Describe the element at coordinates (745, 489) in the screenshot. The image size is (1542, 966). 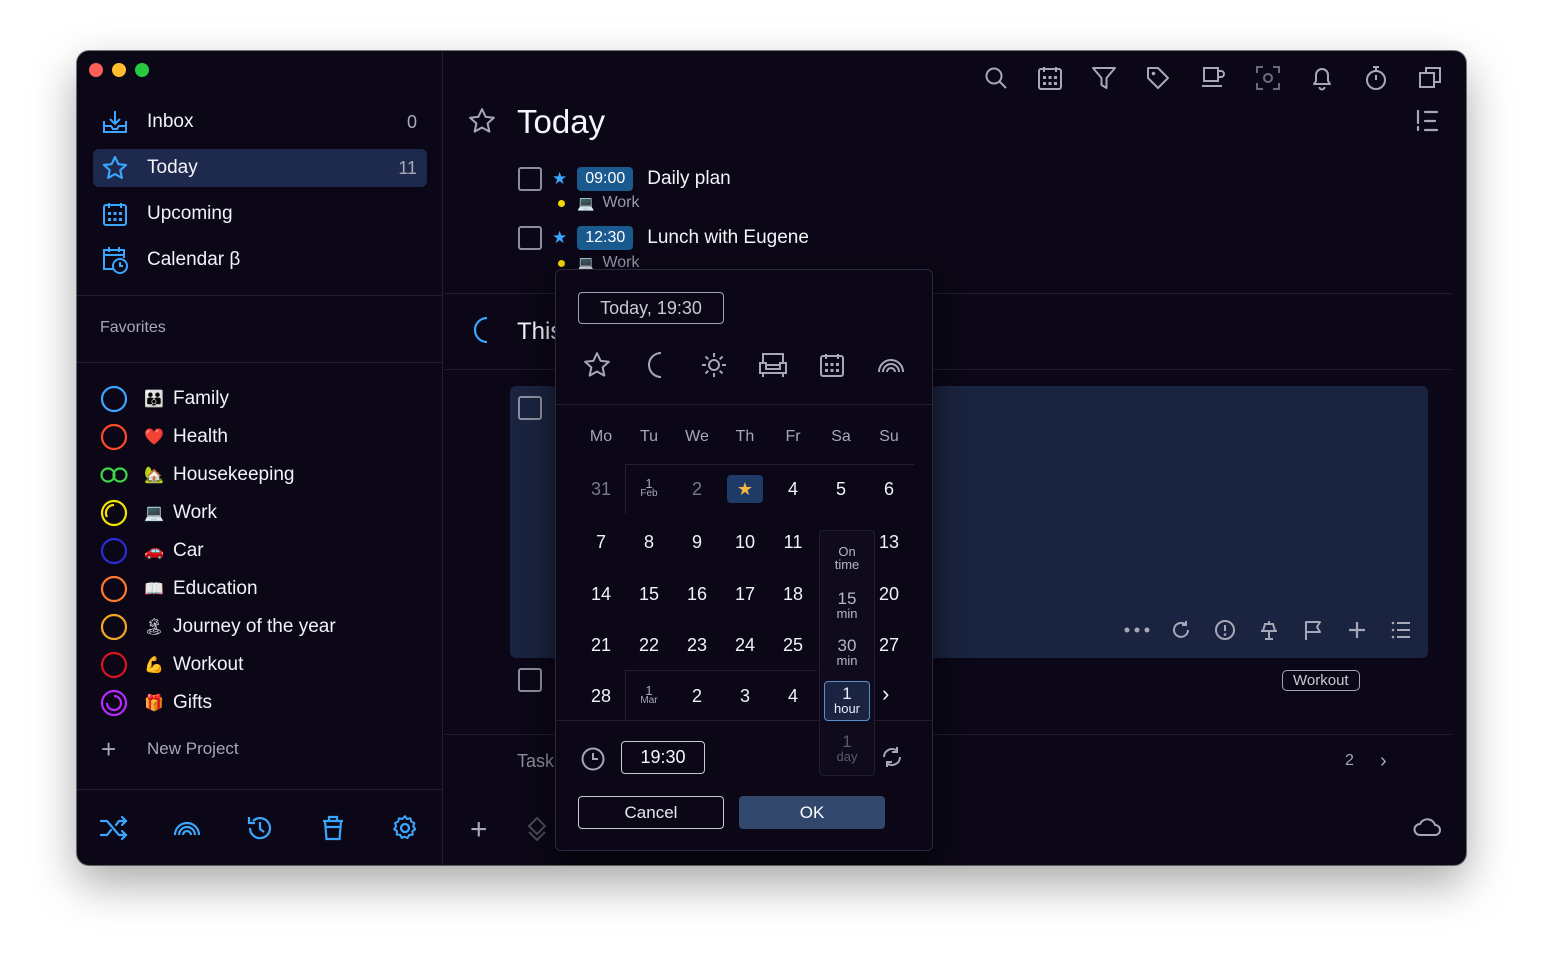
I see `calendar-day-today: ★` at that location.